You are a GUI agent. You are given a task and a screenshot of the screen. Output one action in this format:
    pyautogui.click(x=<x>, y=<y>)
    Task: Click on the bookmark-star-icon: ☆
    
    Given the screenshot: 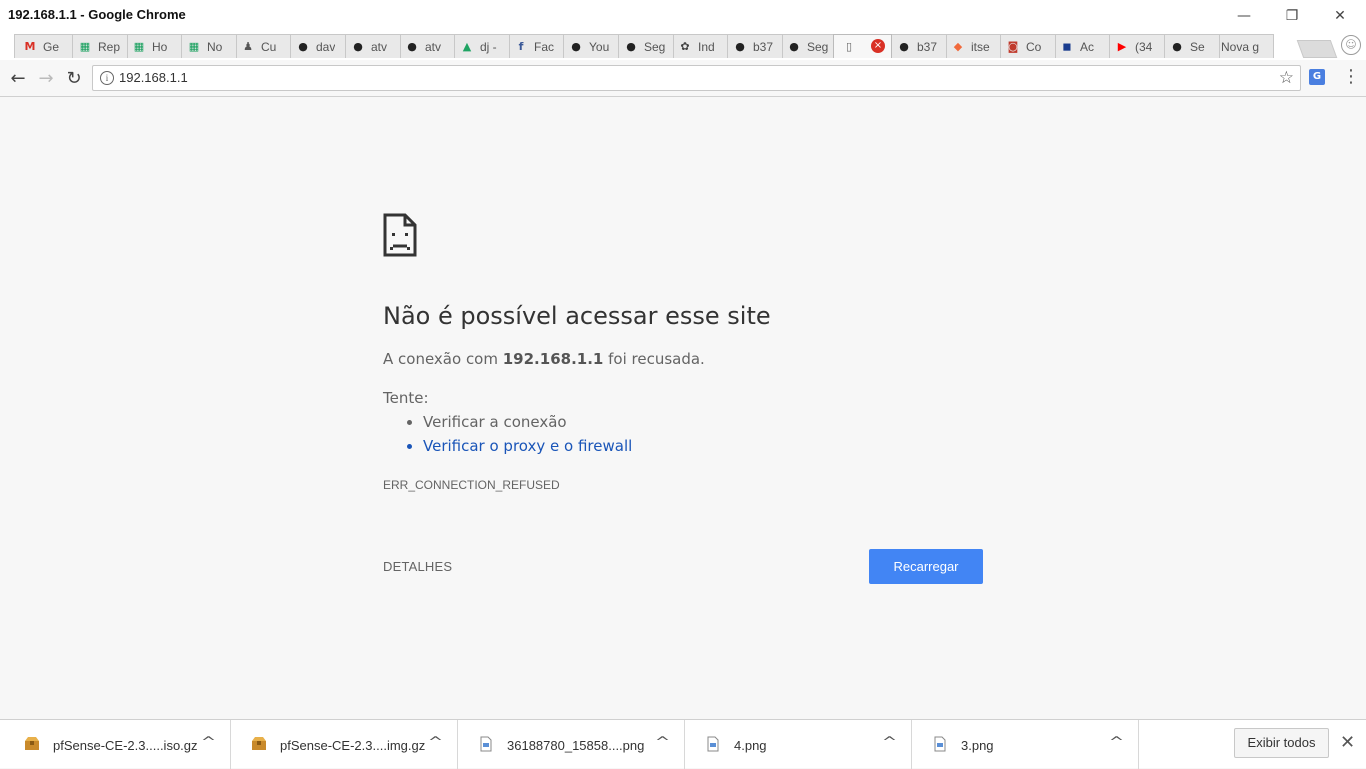 What is the action you would take?
    pyautogui.click(x=1286, y=78)
    